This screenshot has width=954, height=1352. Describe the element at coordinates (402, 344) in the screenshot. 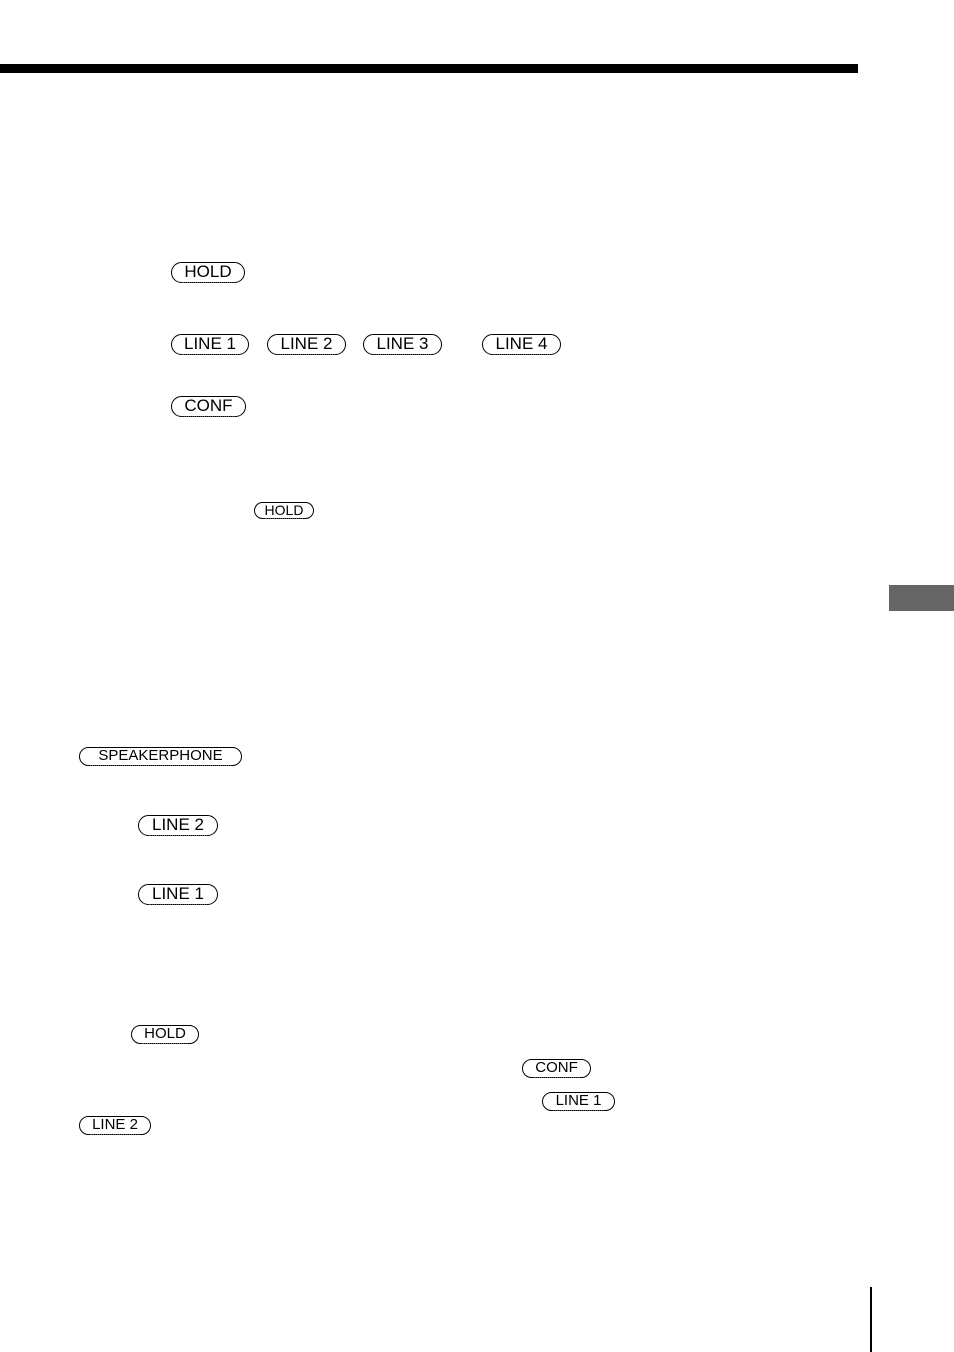

I see `line3-key-label: LINE 3` at that location.